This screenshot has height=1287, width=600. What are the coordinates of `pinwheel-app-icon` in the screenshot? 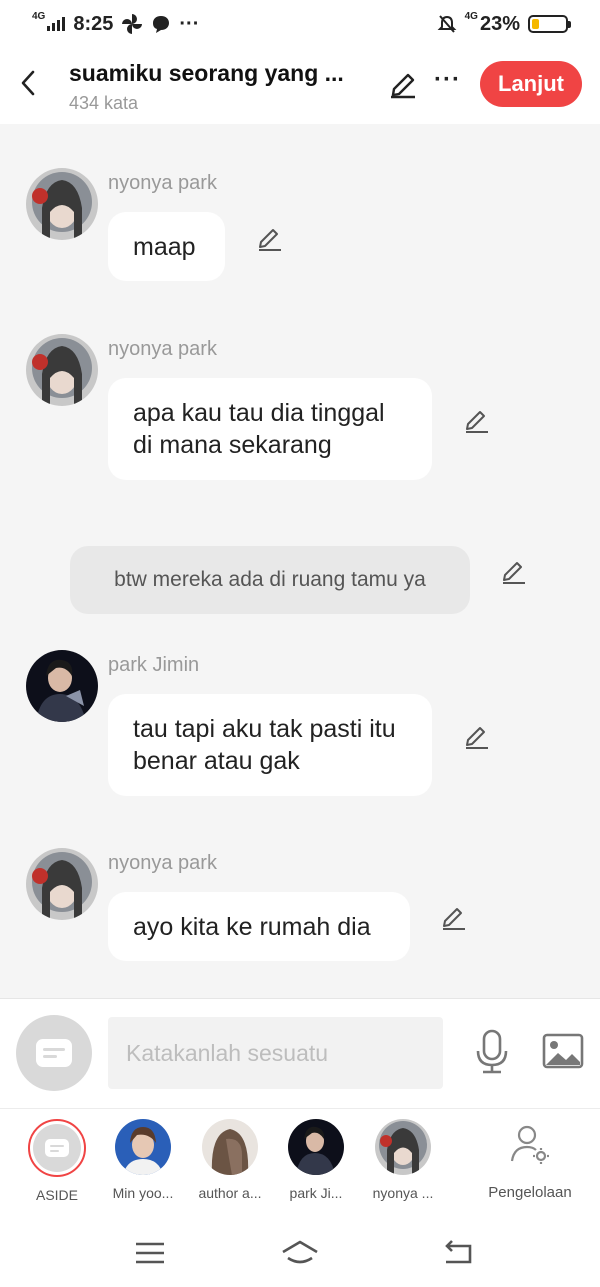 It's located at (132, 24).